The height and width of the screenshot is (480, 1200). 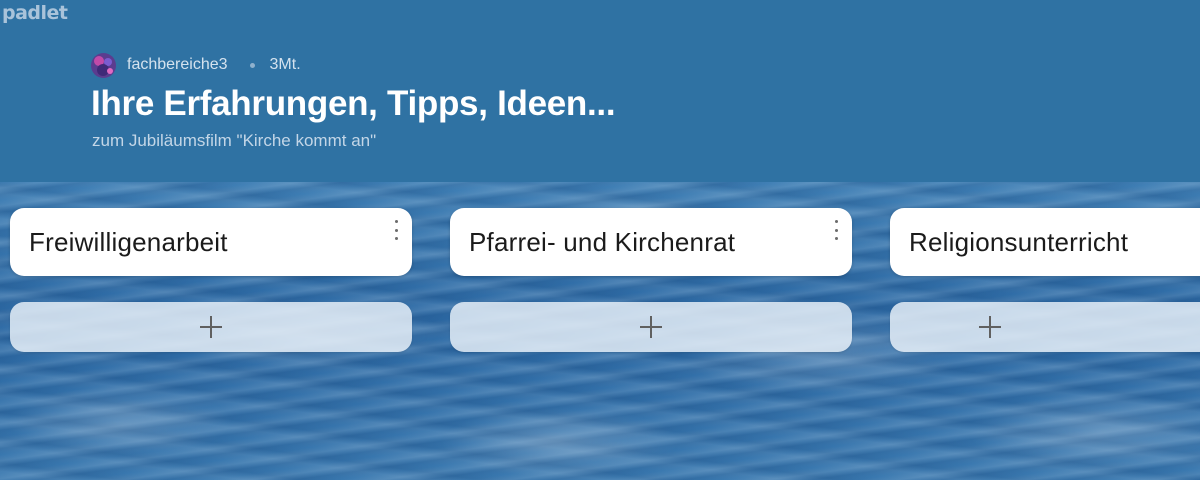 What do you see at coordinates (252, 65) in the screenshot?
I see `separator-dot` at bounding box center [252, 65].